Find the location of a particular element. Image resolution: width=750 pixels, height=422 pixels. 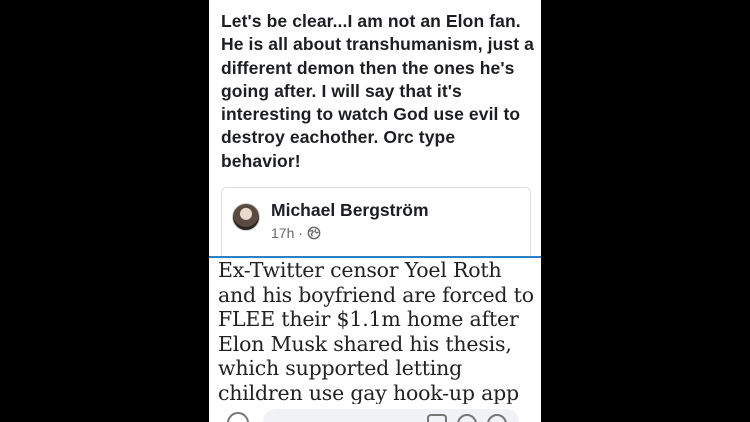

post-text-line: Let's be clear...I am not an Elon fan. is located at coordinates (371, 21).